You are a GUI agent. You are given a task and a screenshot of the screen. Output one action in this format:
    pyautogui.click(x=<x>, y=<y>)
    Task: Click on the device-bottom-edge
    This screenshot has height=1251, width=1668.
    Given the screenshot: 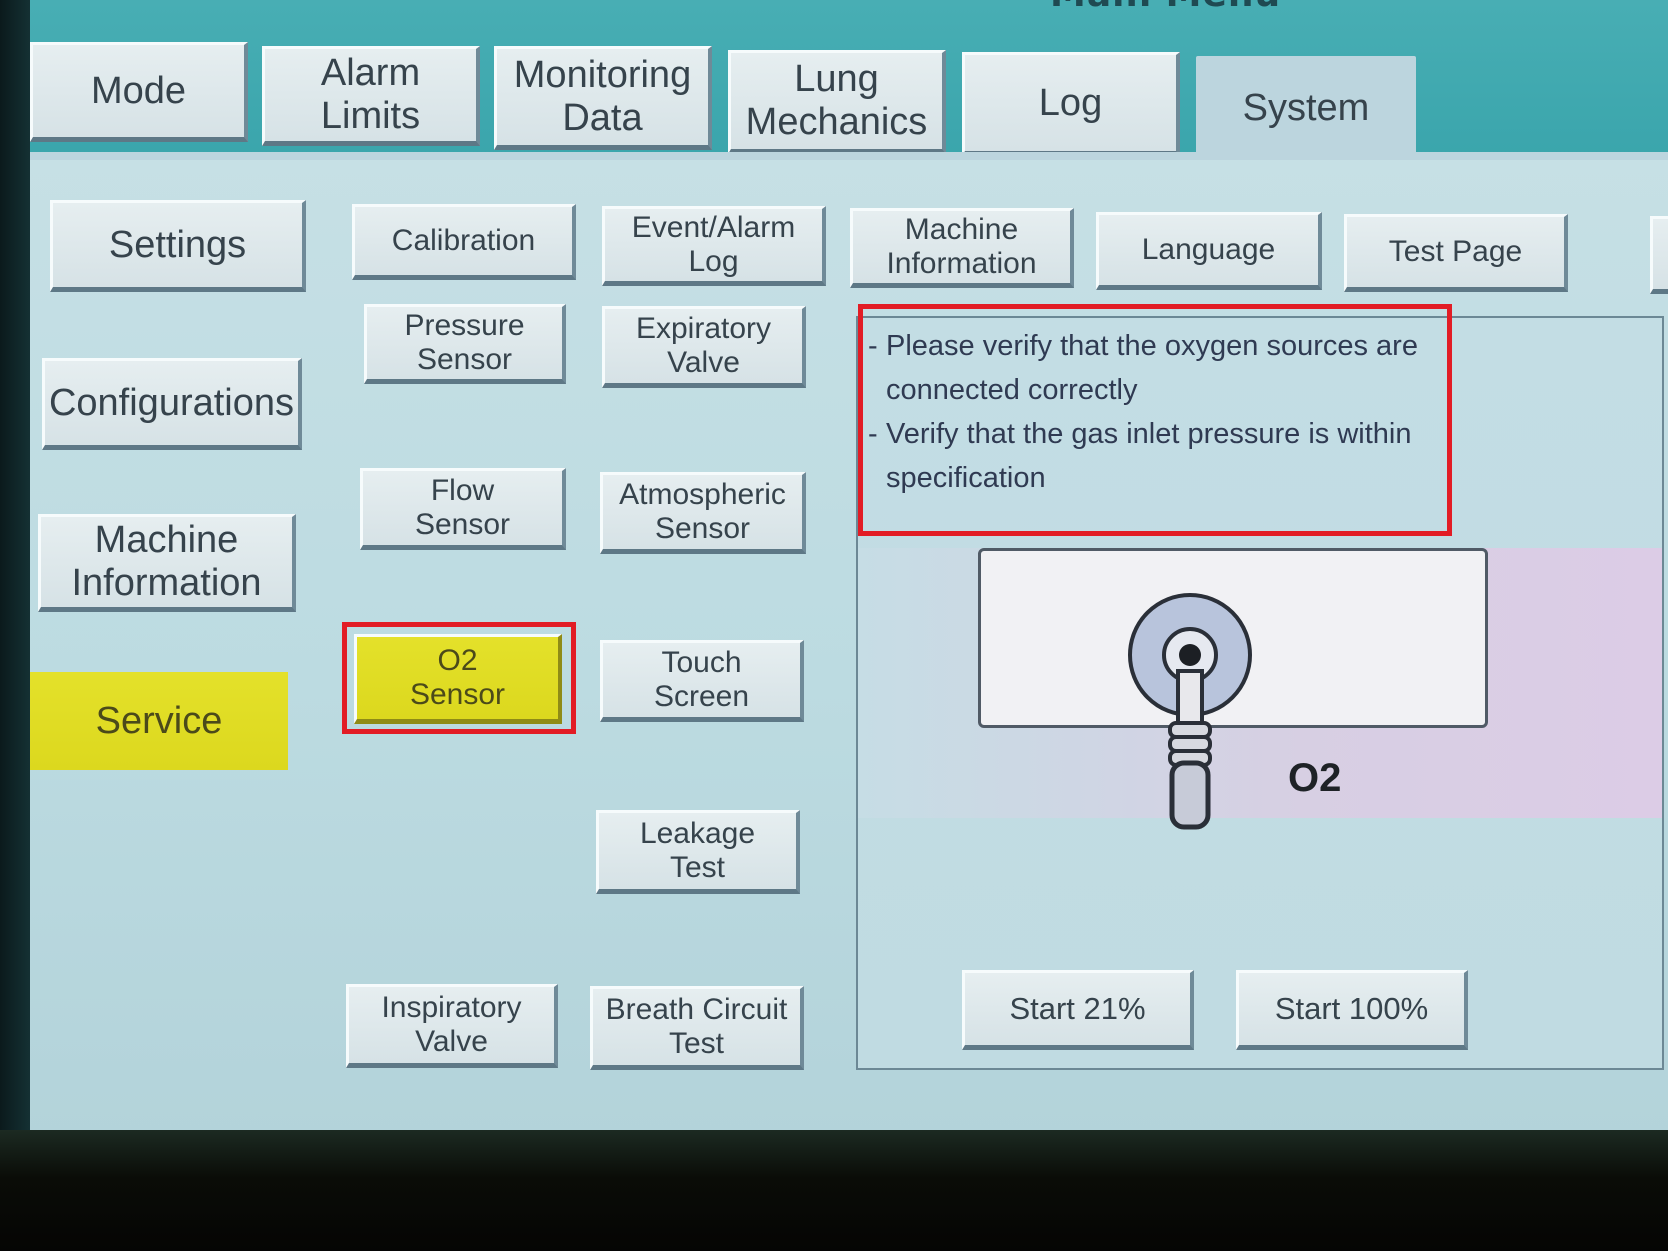 What is the action you would take?
    pyautogui.click(x=834, y=1190)
    